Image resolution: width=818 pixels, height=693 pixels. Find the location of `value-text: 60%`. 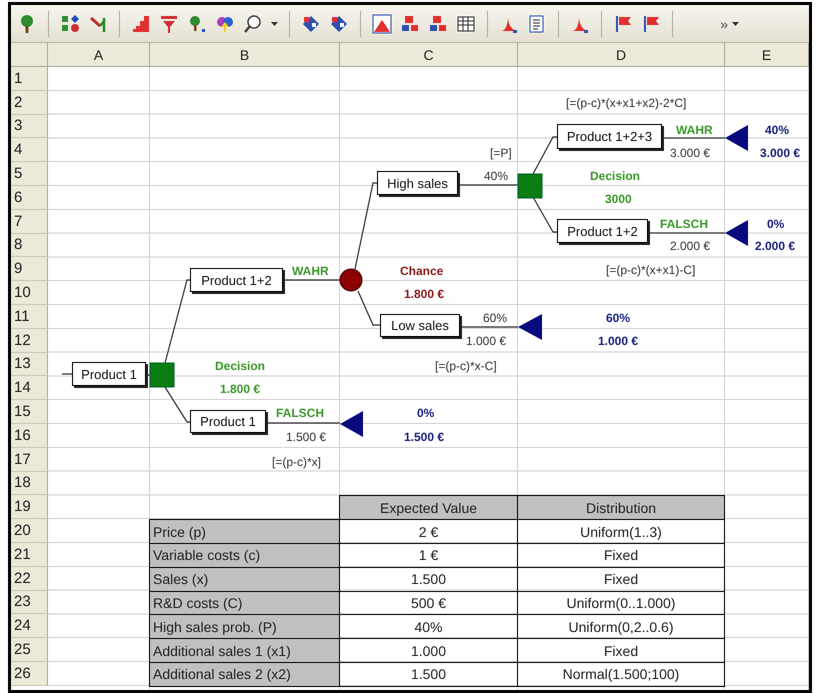

value-text: 60% is located at coordinates (495, 318).